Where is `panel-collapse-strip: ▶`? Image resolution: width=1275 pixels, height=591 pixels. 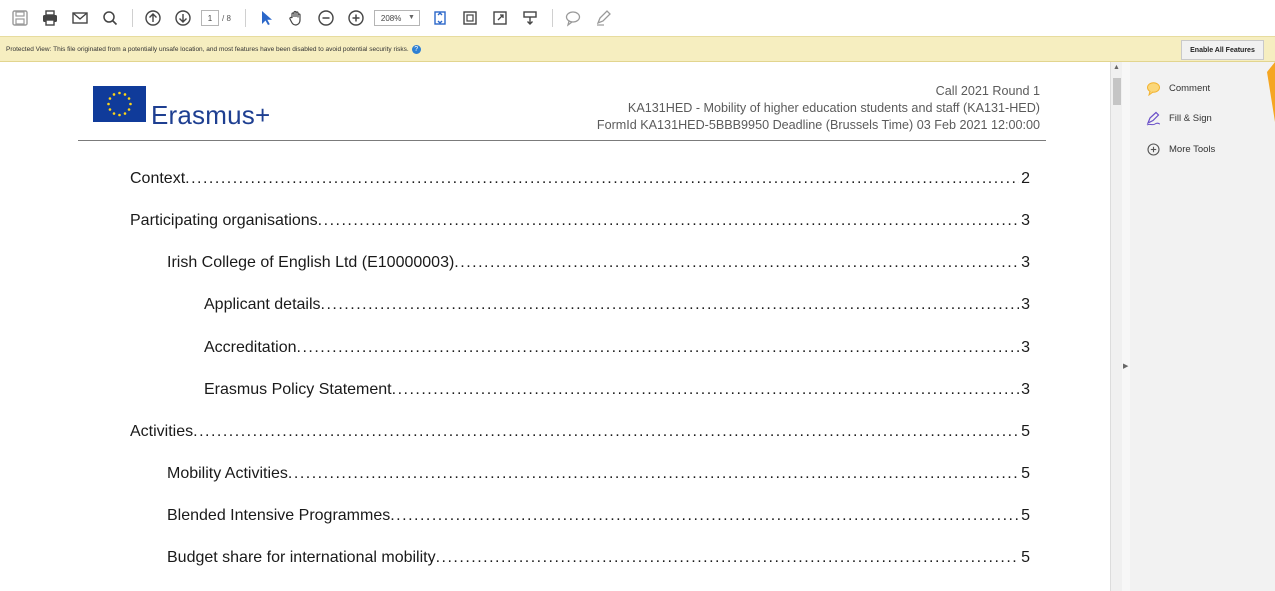
panel-collapse-strip: ▶ is located at coordinates (1126, 326).